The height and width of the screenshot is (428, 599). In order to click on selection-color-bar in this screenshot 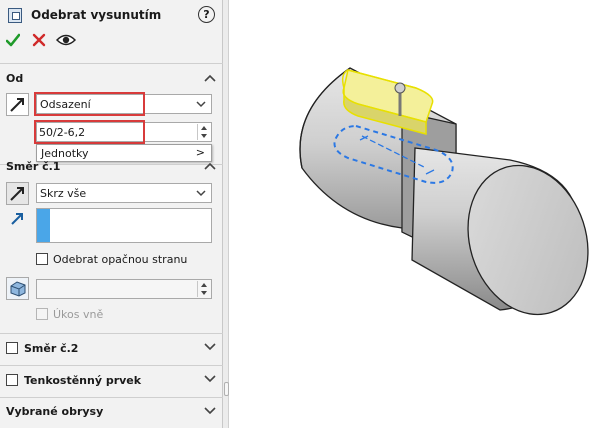, I will do `click(43, 225)`.